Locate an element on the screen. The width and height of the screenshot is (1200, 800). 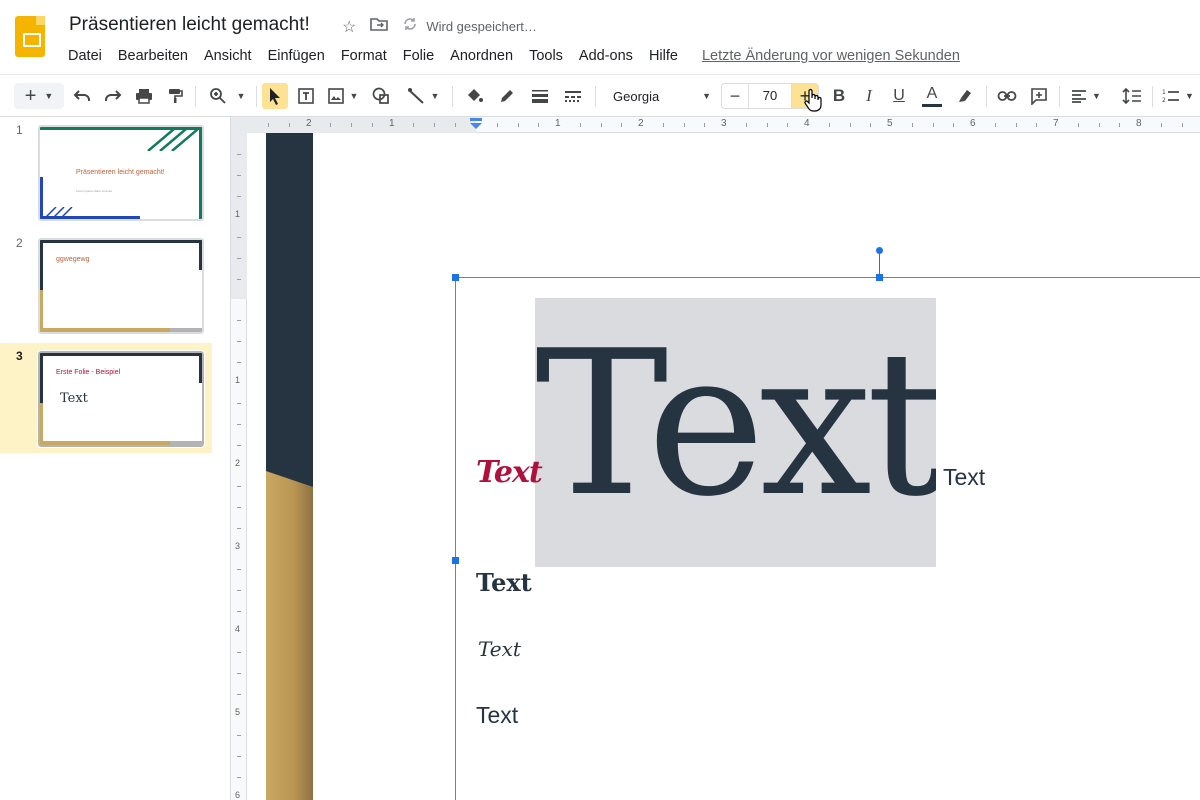
text-color-button: A is located at coordinates (932, 96).